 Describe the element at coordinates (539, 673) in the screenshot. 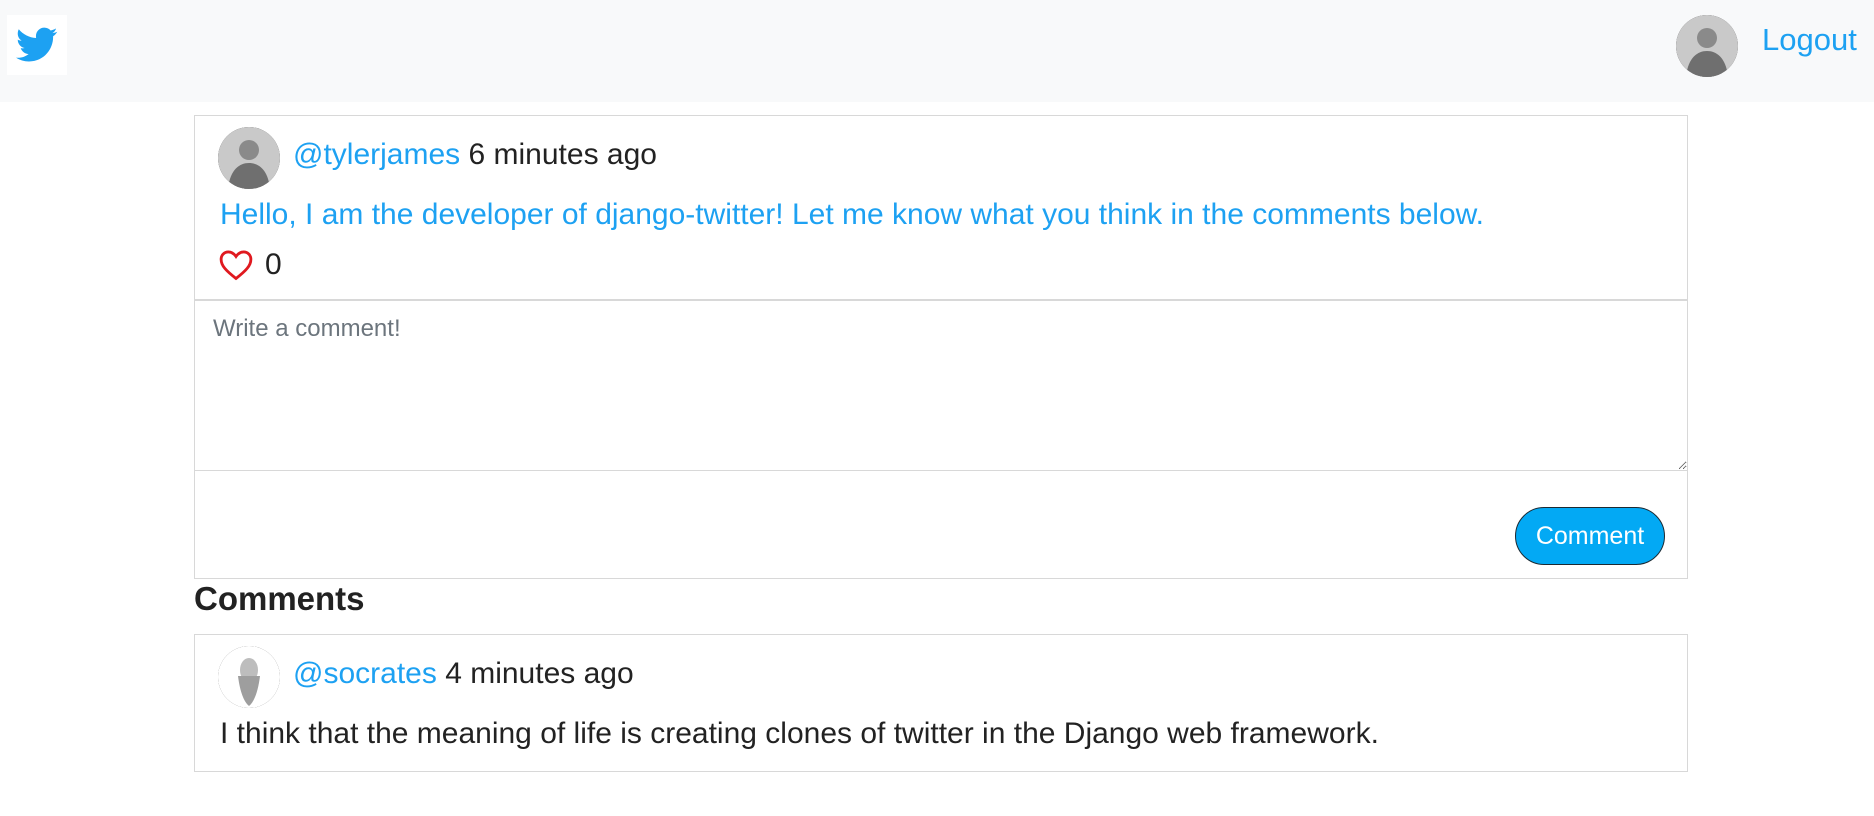

I see `comment-timestamp: 4 minutes ago` at that location.